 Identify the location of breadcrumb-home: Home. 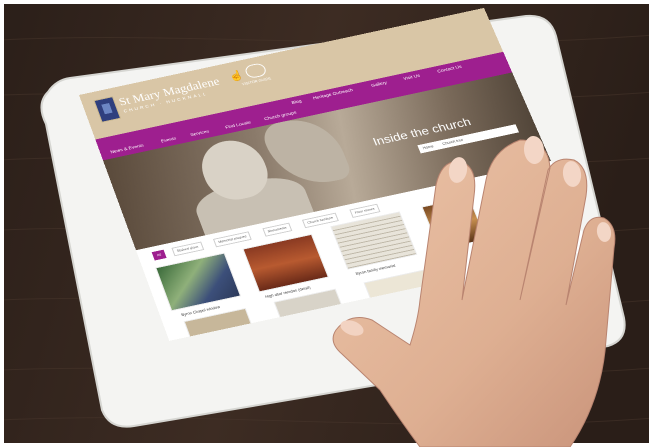
(428, 147).